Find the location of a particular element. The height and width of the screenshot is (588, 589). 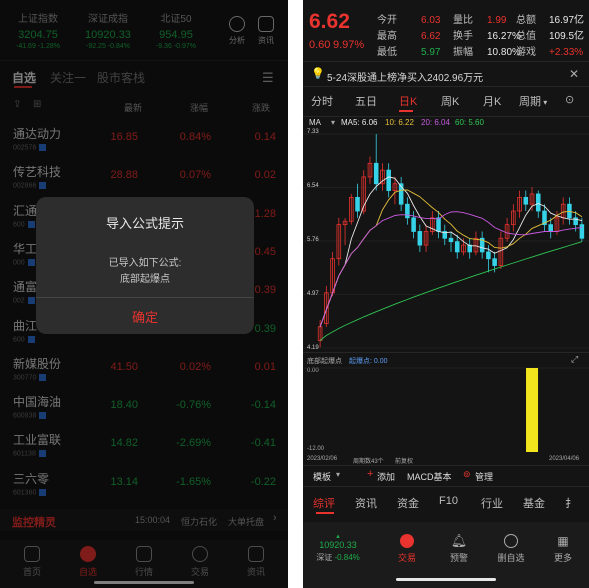

ma60-value: 60: 5.60 is located at coordinates (469, 122).